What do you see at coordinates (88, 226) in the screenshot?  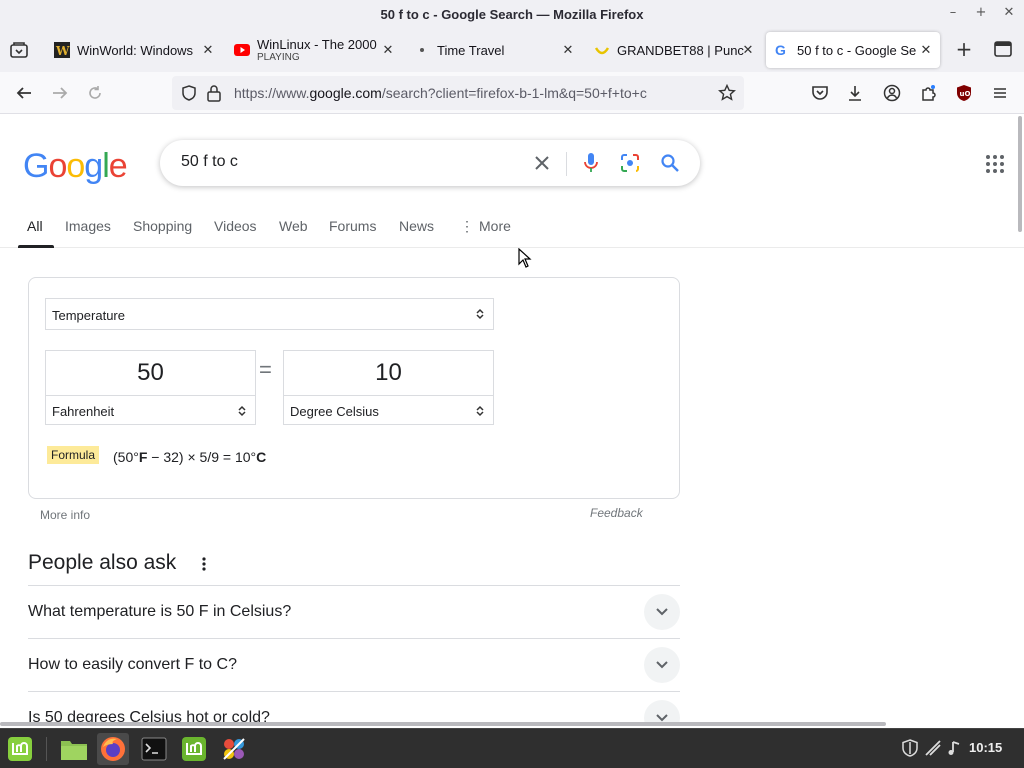 I see `tab-images: Images` at bounding box center [88, 226].